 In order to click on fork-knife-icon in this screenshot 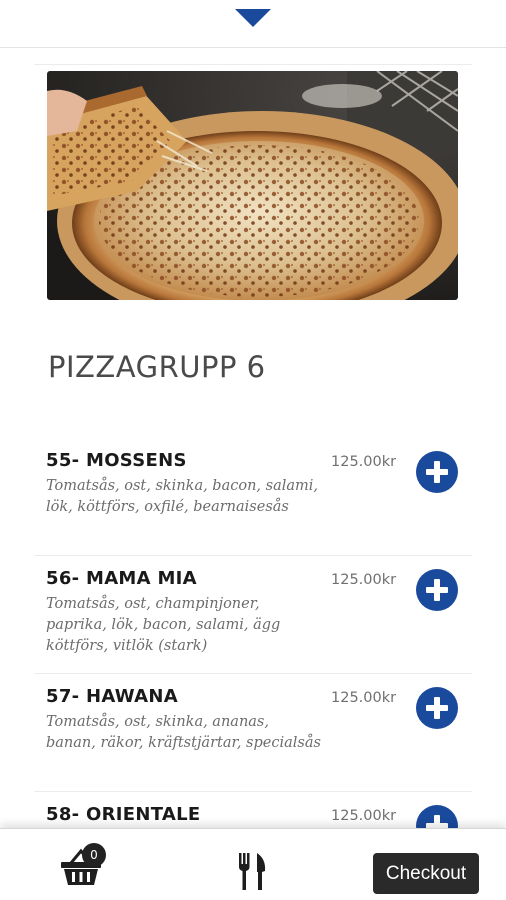, I will do `click(252, 872)`.